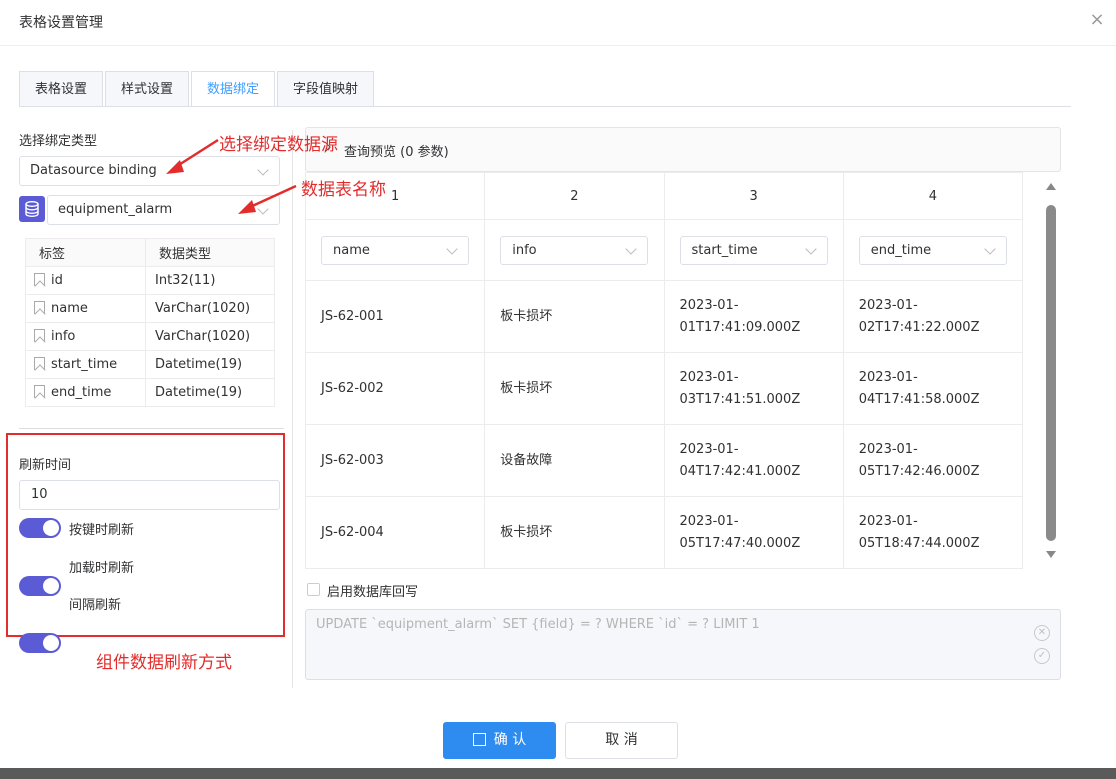 Image resolution: width=1116 pixels, height=779 pixels. I want to click on column-field-select: end_time, so click(932, 250).